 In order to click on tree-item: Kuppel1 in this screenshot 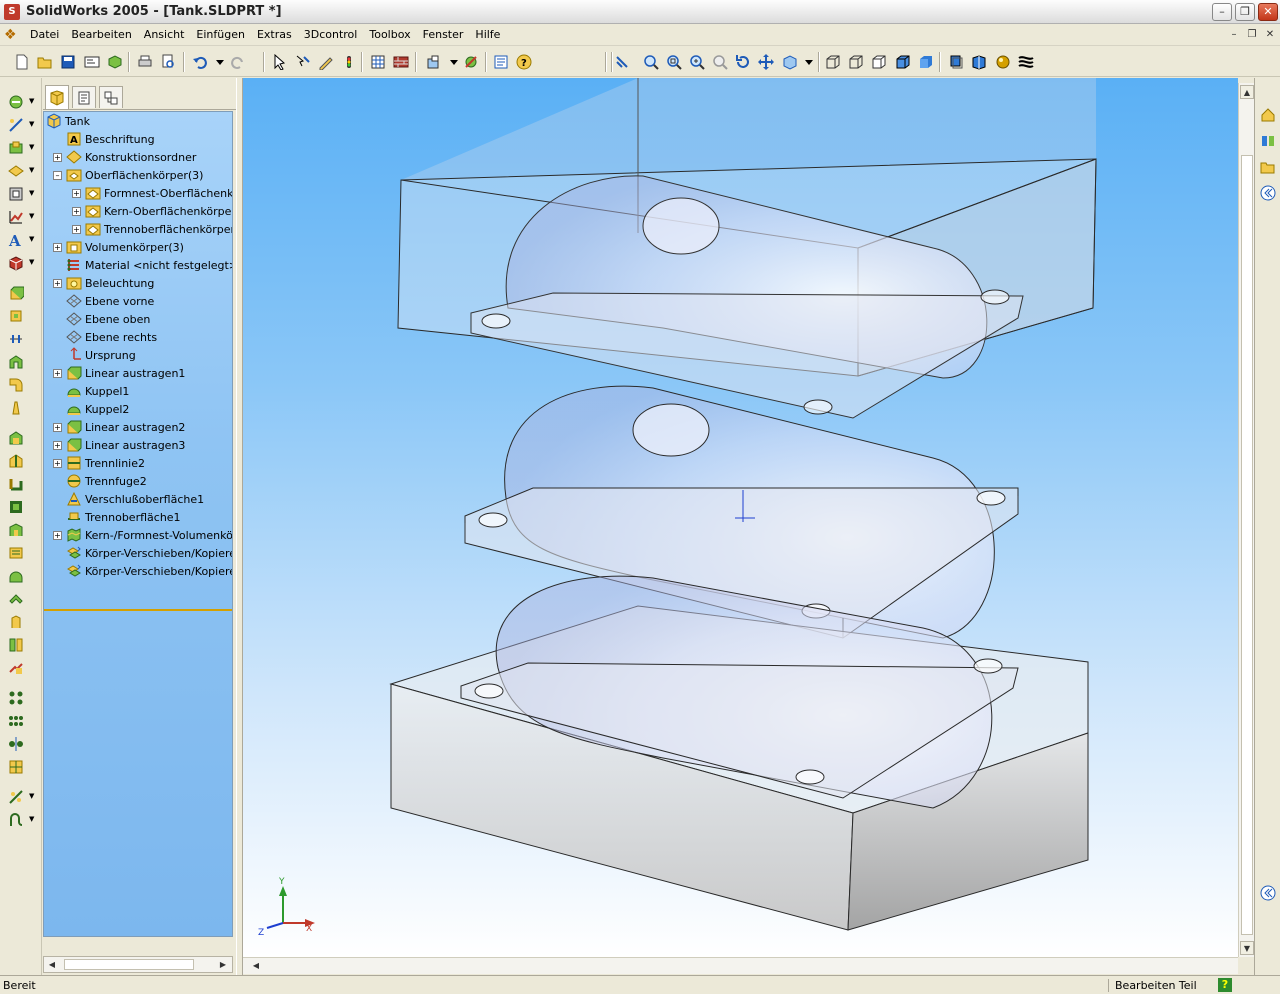, I will do `click(97, 391)`.